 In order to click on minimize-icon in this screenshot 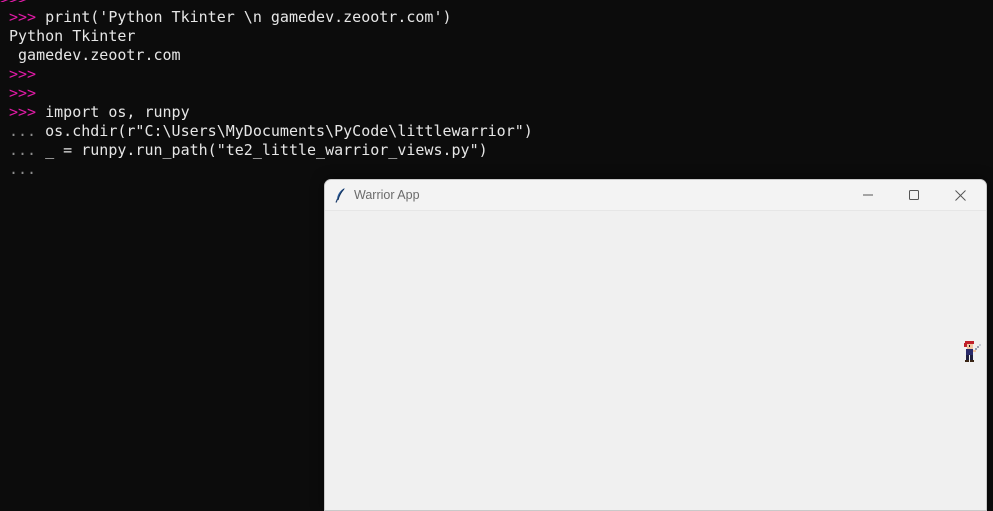, I will do `click(868, 195)`.